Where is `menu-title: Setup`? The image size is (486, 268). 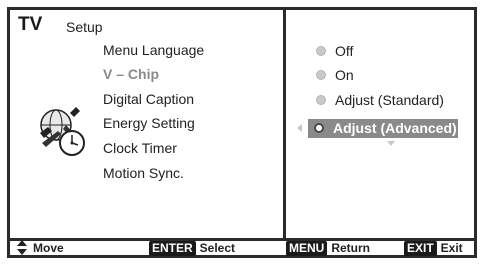 menu-title: Setup is located at coordinates (84, 27).